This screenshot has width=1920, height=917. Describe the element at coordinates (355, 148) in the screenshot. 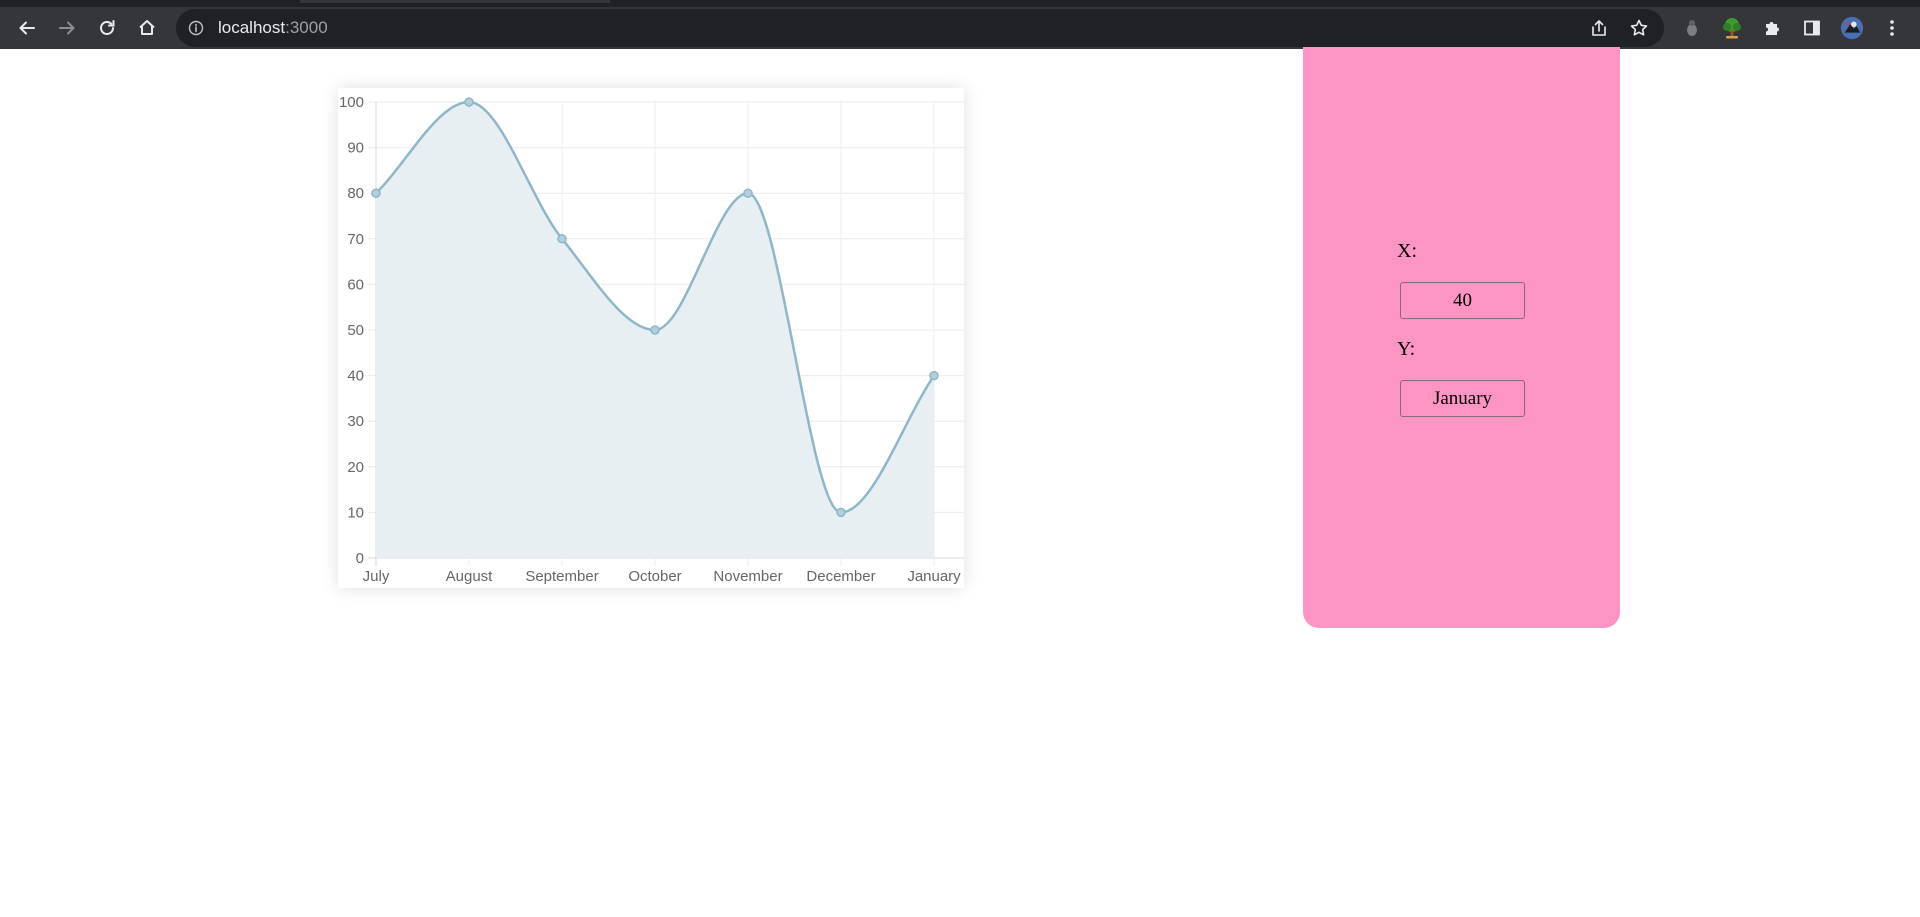

I see `y-tick-label: 90` at that location.